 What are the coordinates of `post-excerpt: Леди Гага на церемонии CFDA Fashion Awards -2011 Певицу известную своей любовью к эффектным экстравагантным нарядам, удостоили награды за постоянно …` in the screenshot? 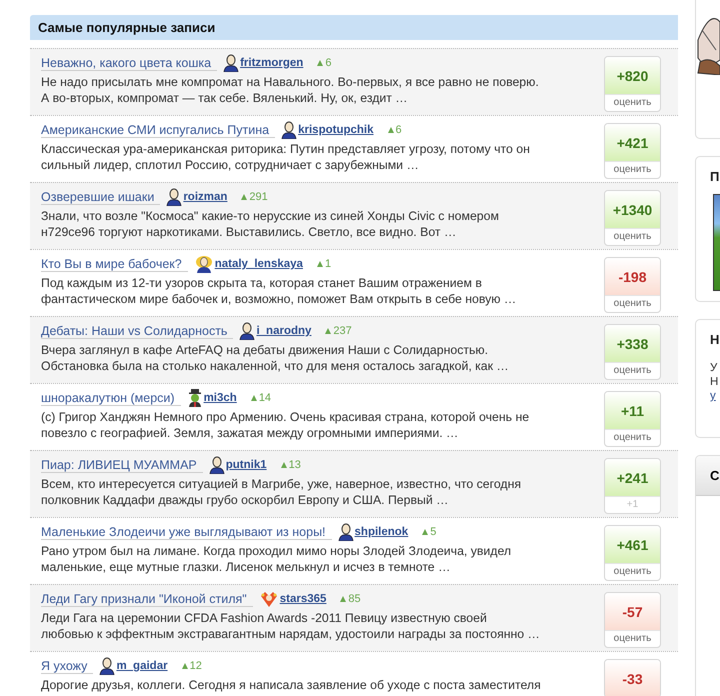 It's located at (291, 626).